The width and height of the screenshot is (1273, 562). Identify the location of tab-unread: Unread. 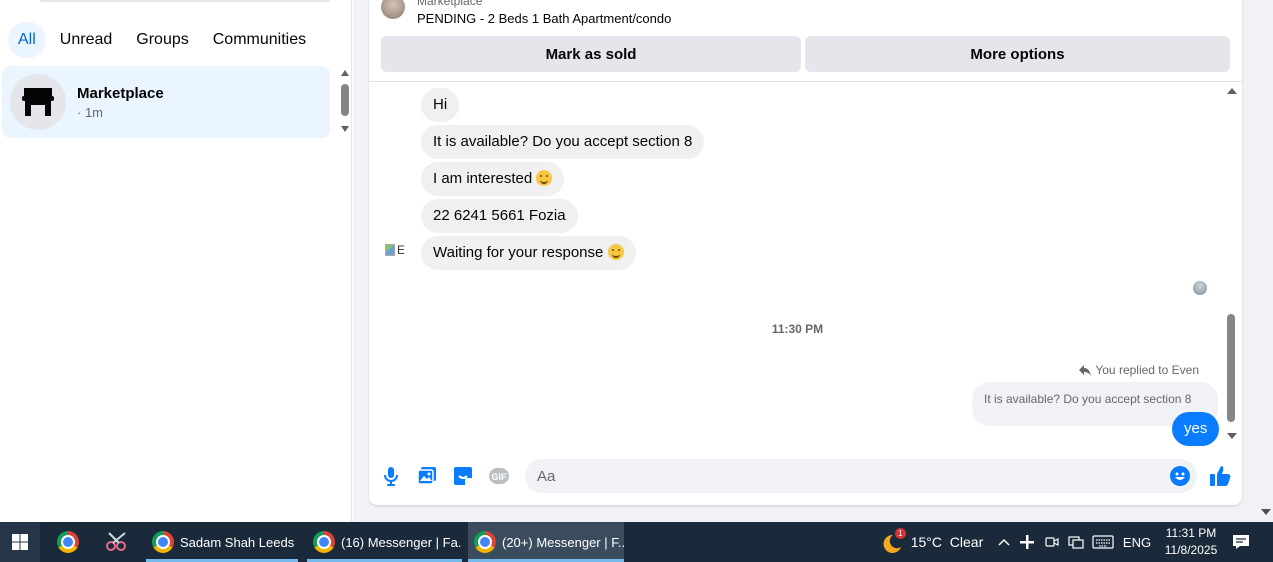
(86, 40).